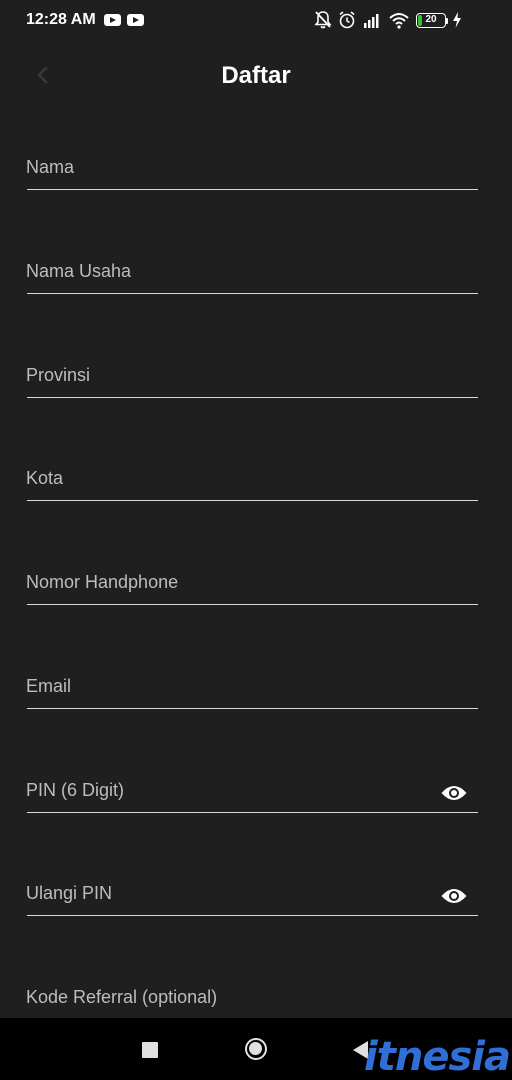  I want to click on alarm-icon, so click(347, 20).